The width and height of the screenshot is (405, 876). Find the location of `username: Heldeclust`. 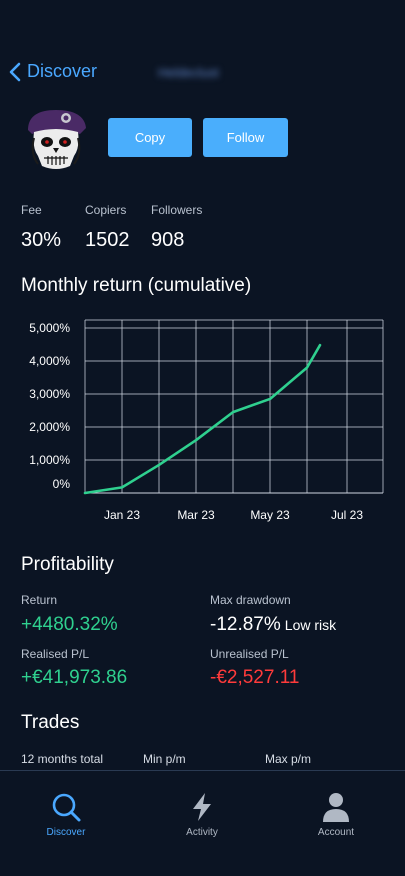

username: Heldeclust is located at coordinates (188, 72).